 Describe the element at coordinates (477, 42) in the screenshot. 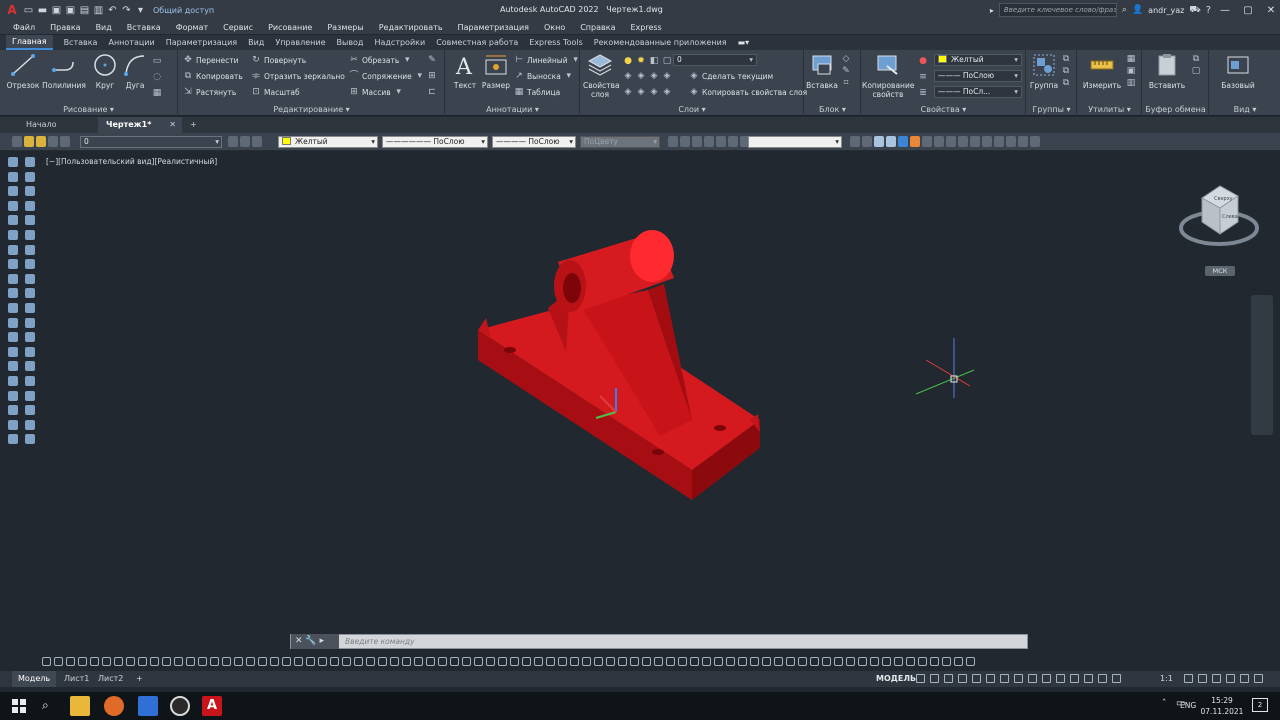

I see `tab-collaborate: Совместная работа` at that location.